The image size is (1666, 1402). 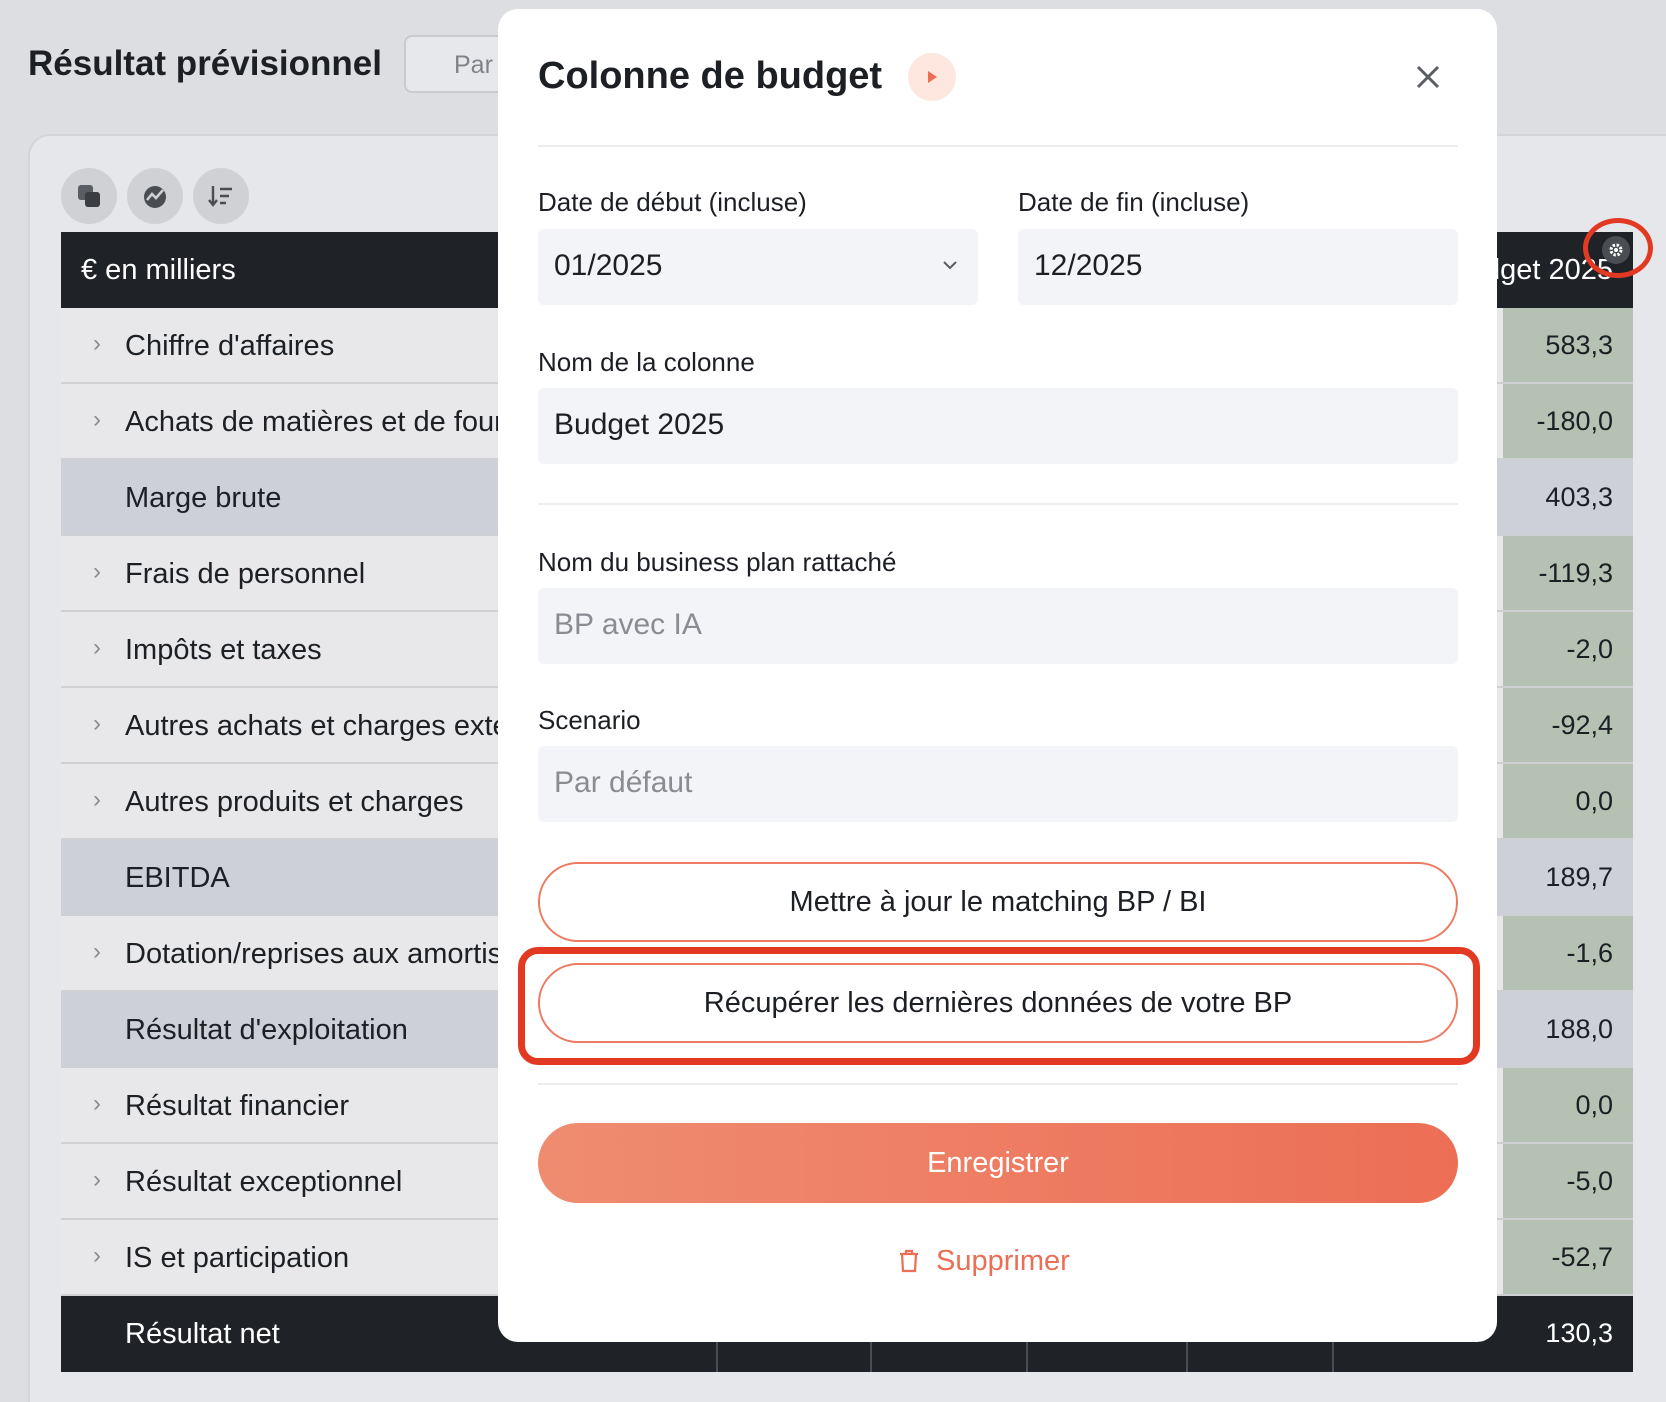 I want to click on column-name-field: Budget 2025, so click(x=998, y=426).